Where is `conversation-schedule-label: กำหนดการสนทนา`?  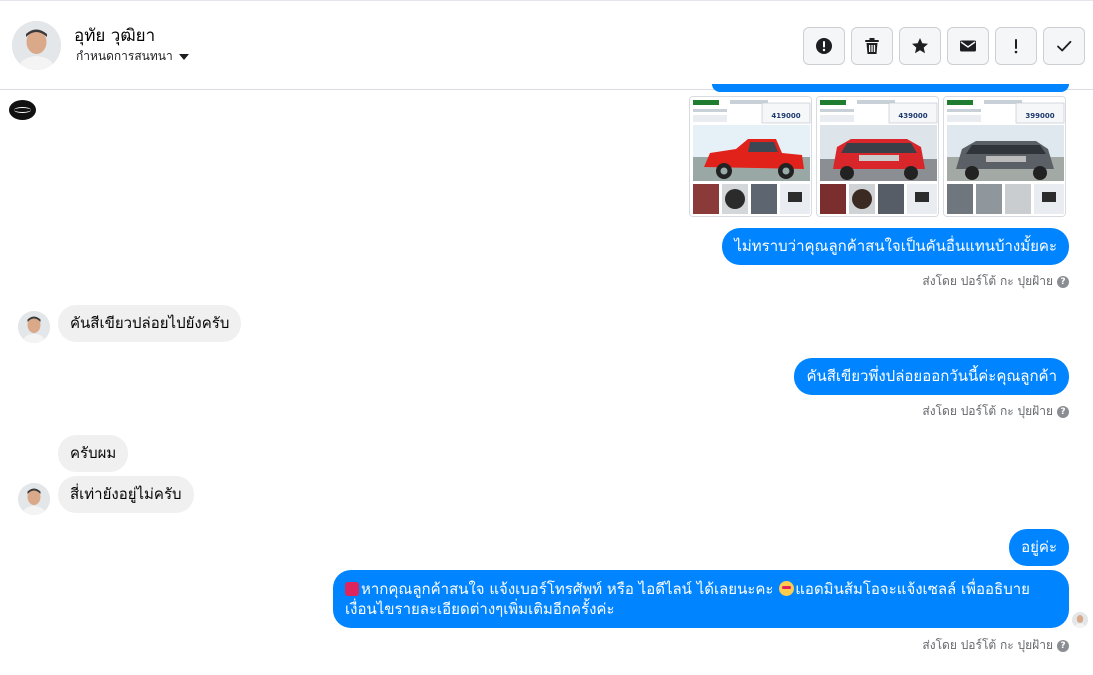 conversation-schedule-label: กำหนดการสนทนา is located at coordinates (124, 56).